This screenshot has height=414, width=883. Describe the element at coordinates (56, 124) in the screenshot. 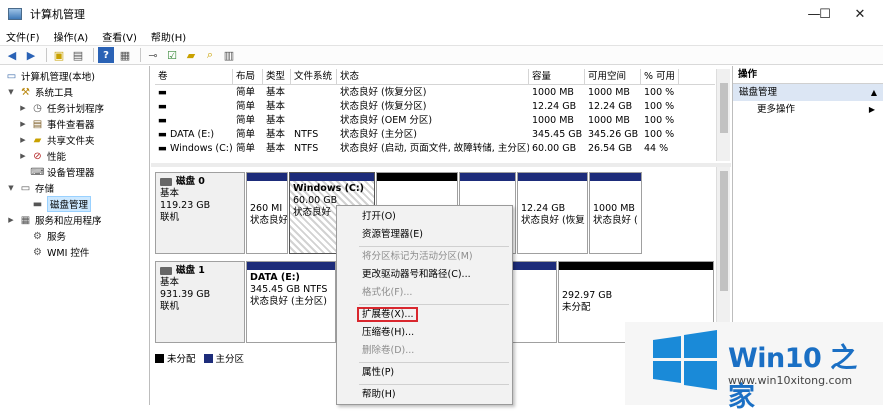

I see `tree-item-event-viewer: ▶ ▤ 事件查看器` at that location.